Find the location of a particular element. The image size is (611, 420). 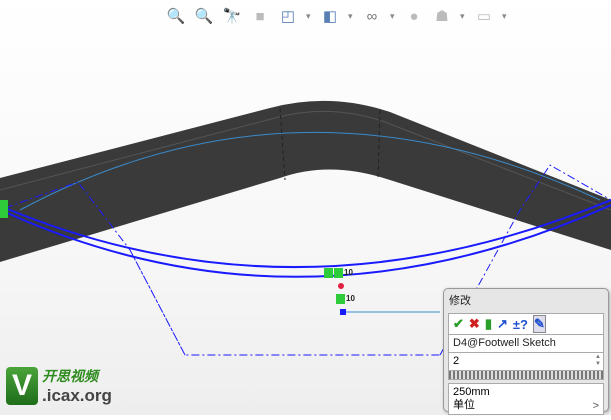

logo-en-text: .icax.org is located at coordinates (77, 395).